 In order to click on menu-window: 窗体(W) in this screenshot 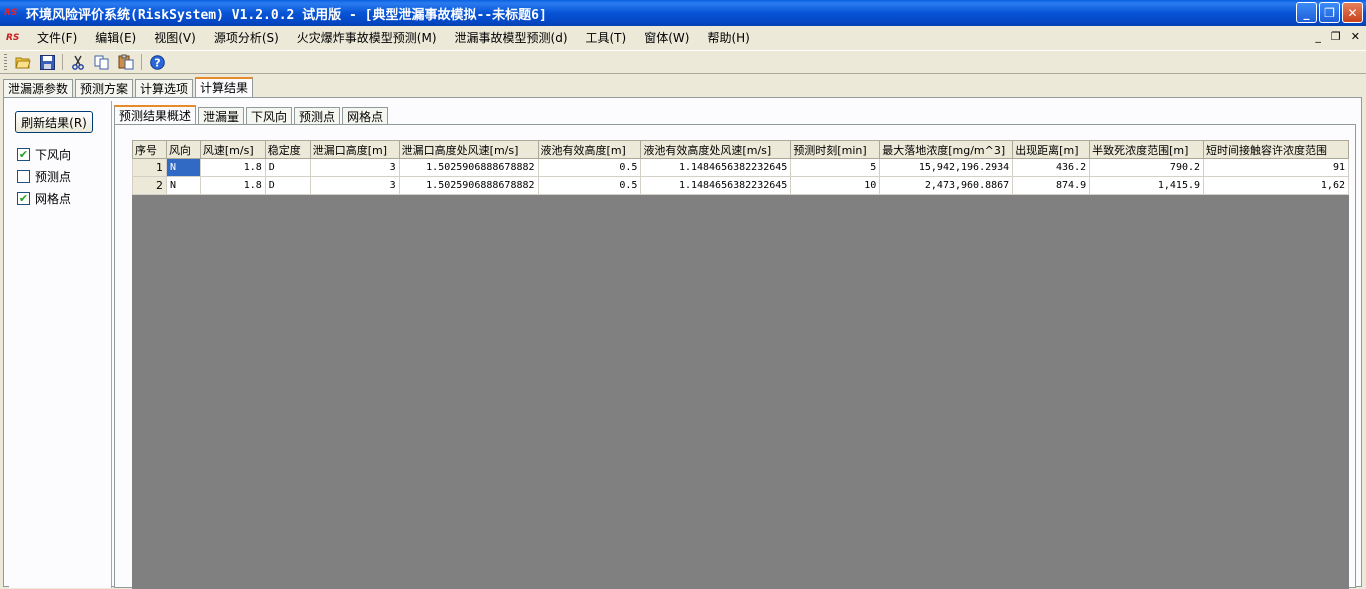, I will do `click(666, 38)`.